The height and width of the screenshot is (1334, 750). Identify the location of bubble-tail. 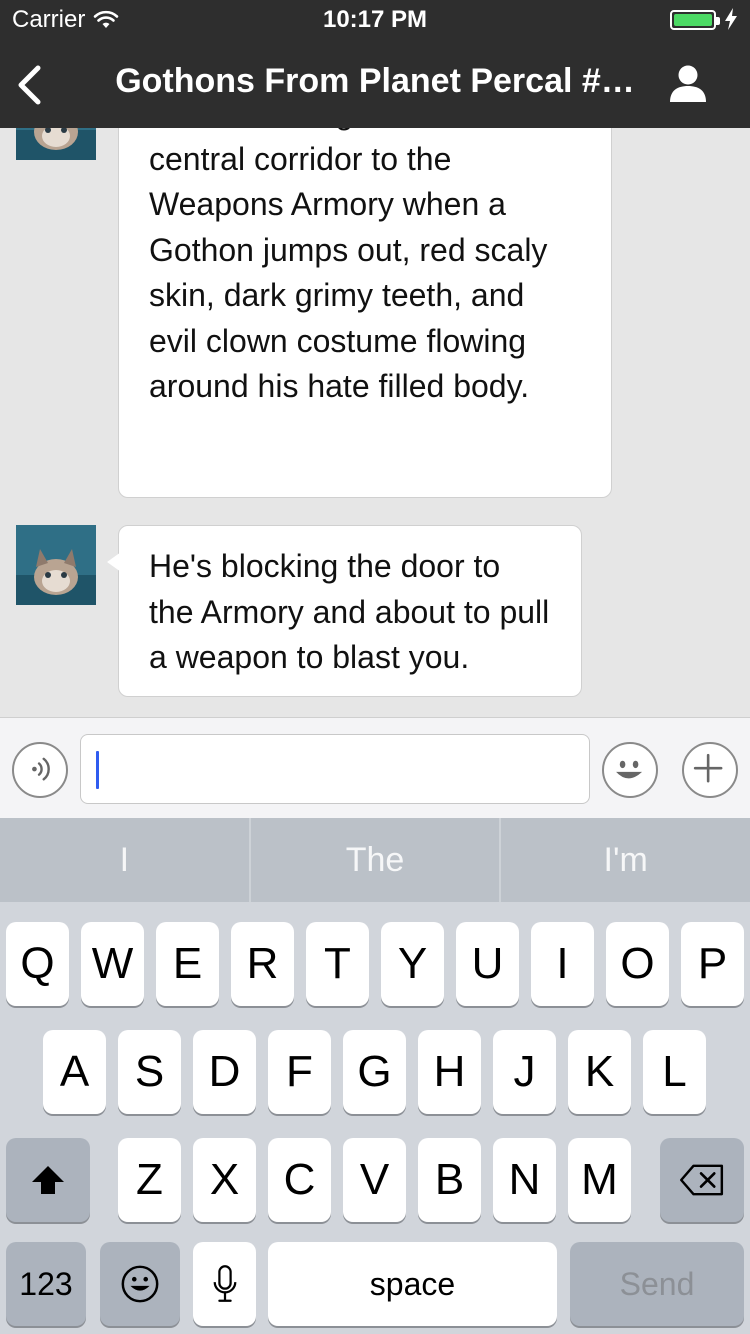
(114, 562).